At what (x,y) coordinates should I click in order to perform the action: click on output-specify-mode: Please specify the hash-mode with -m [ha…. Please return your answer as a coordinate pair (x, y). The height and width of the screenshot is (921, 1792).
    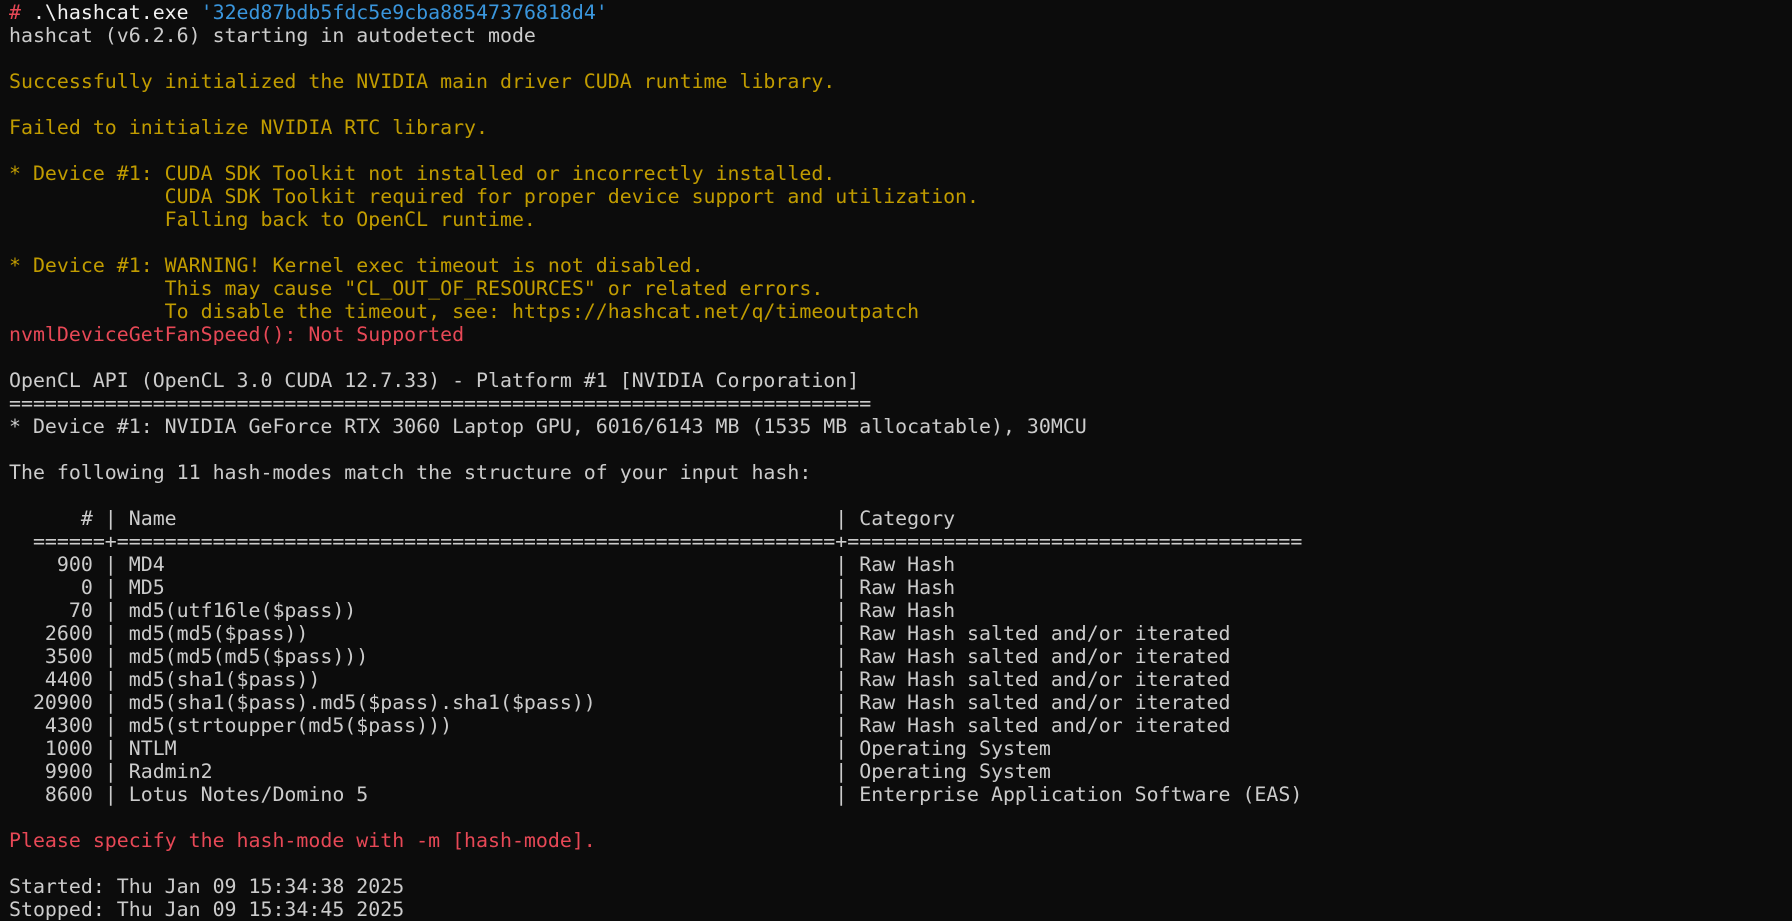
    Looking at the image, I should click on (302, 840).